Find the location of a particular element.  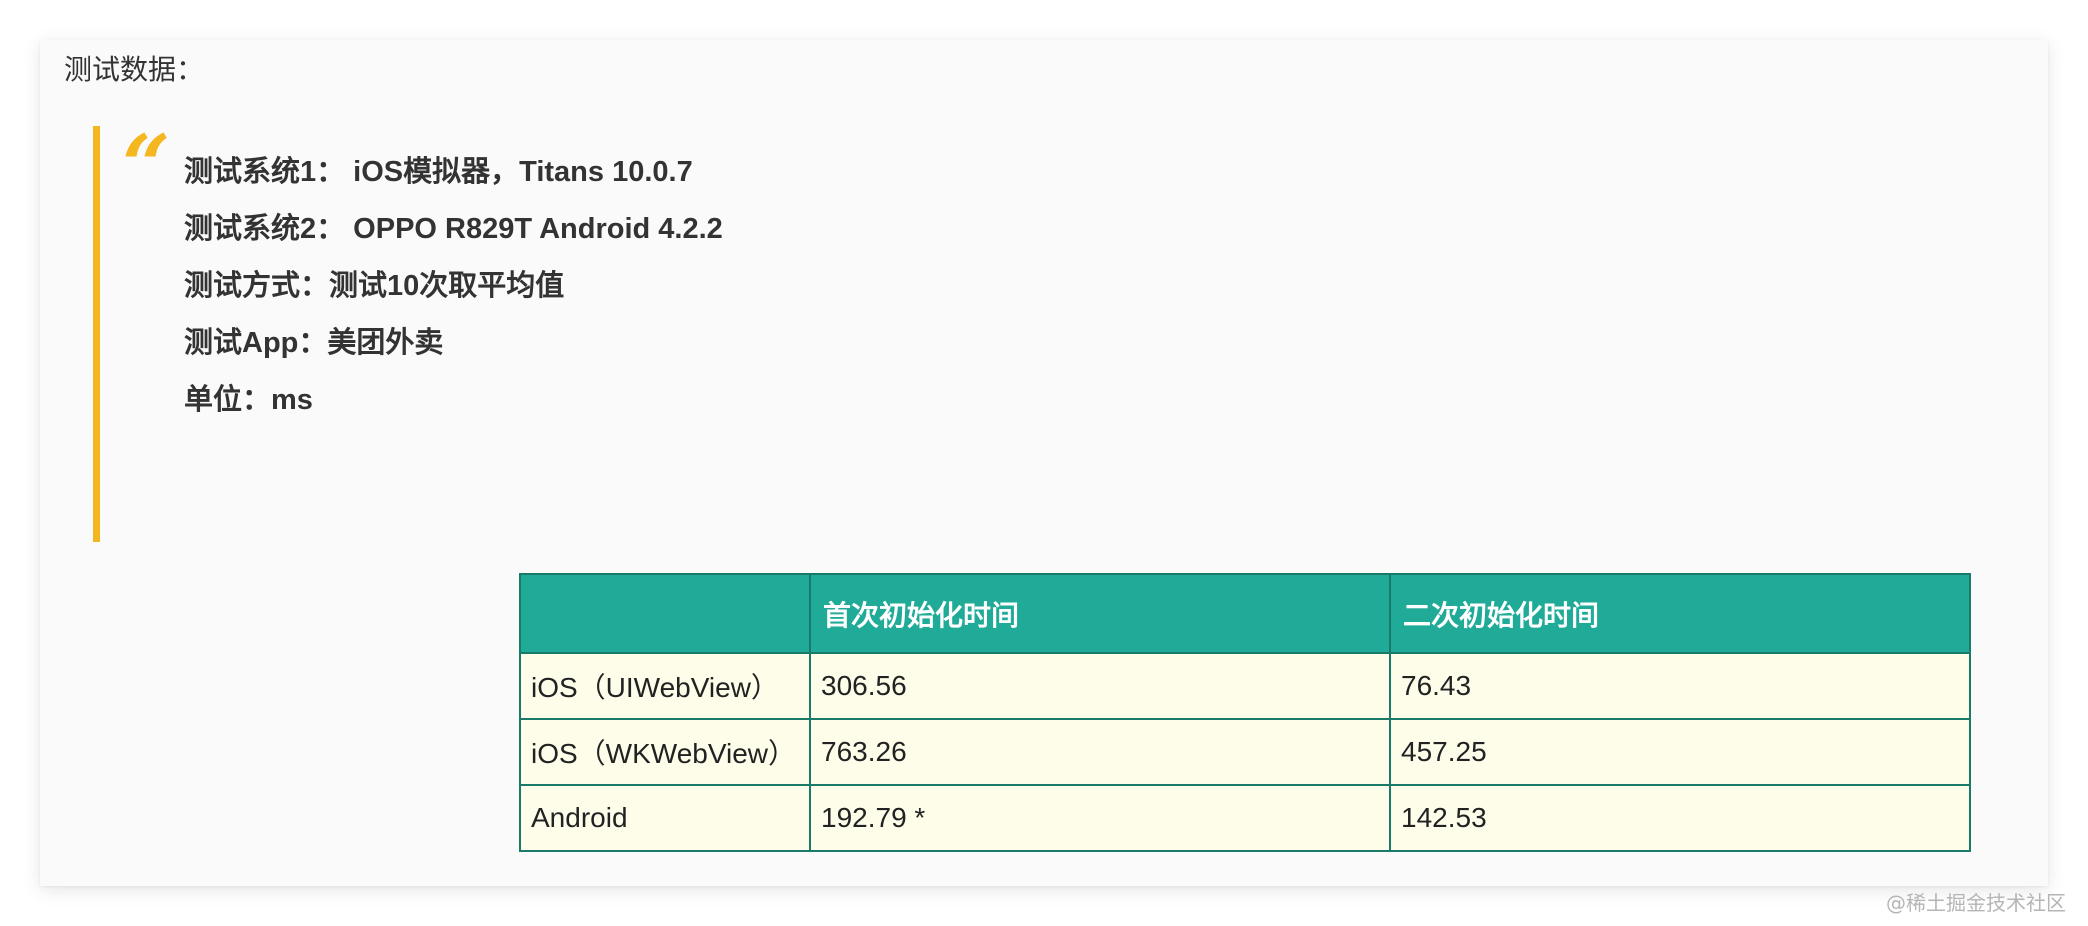

table-cell-second-init: 76.43 is located at coordinates (1680, 686).